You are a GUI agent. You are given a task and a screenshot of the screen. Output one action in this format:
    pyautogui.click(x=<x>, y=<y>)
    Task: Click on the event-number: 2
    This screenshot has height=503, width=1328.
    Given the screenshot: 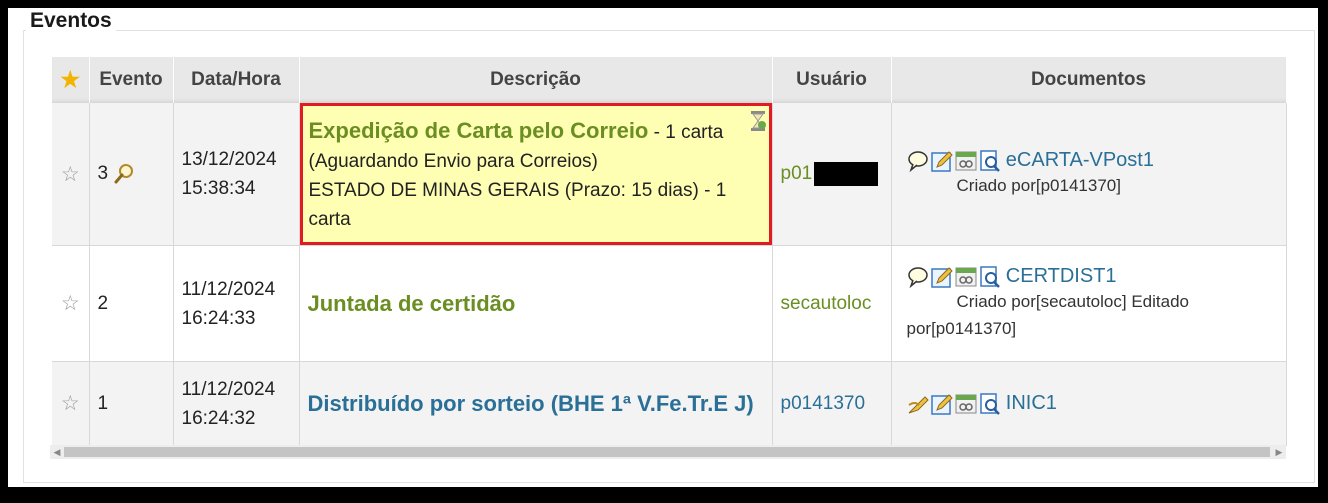 What is the action you would take?
    pyautogui.click(x=103, y=303)
    